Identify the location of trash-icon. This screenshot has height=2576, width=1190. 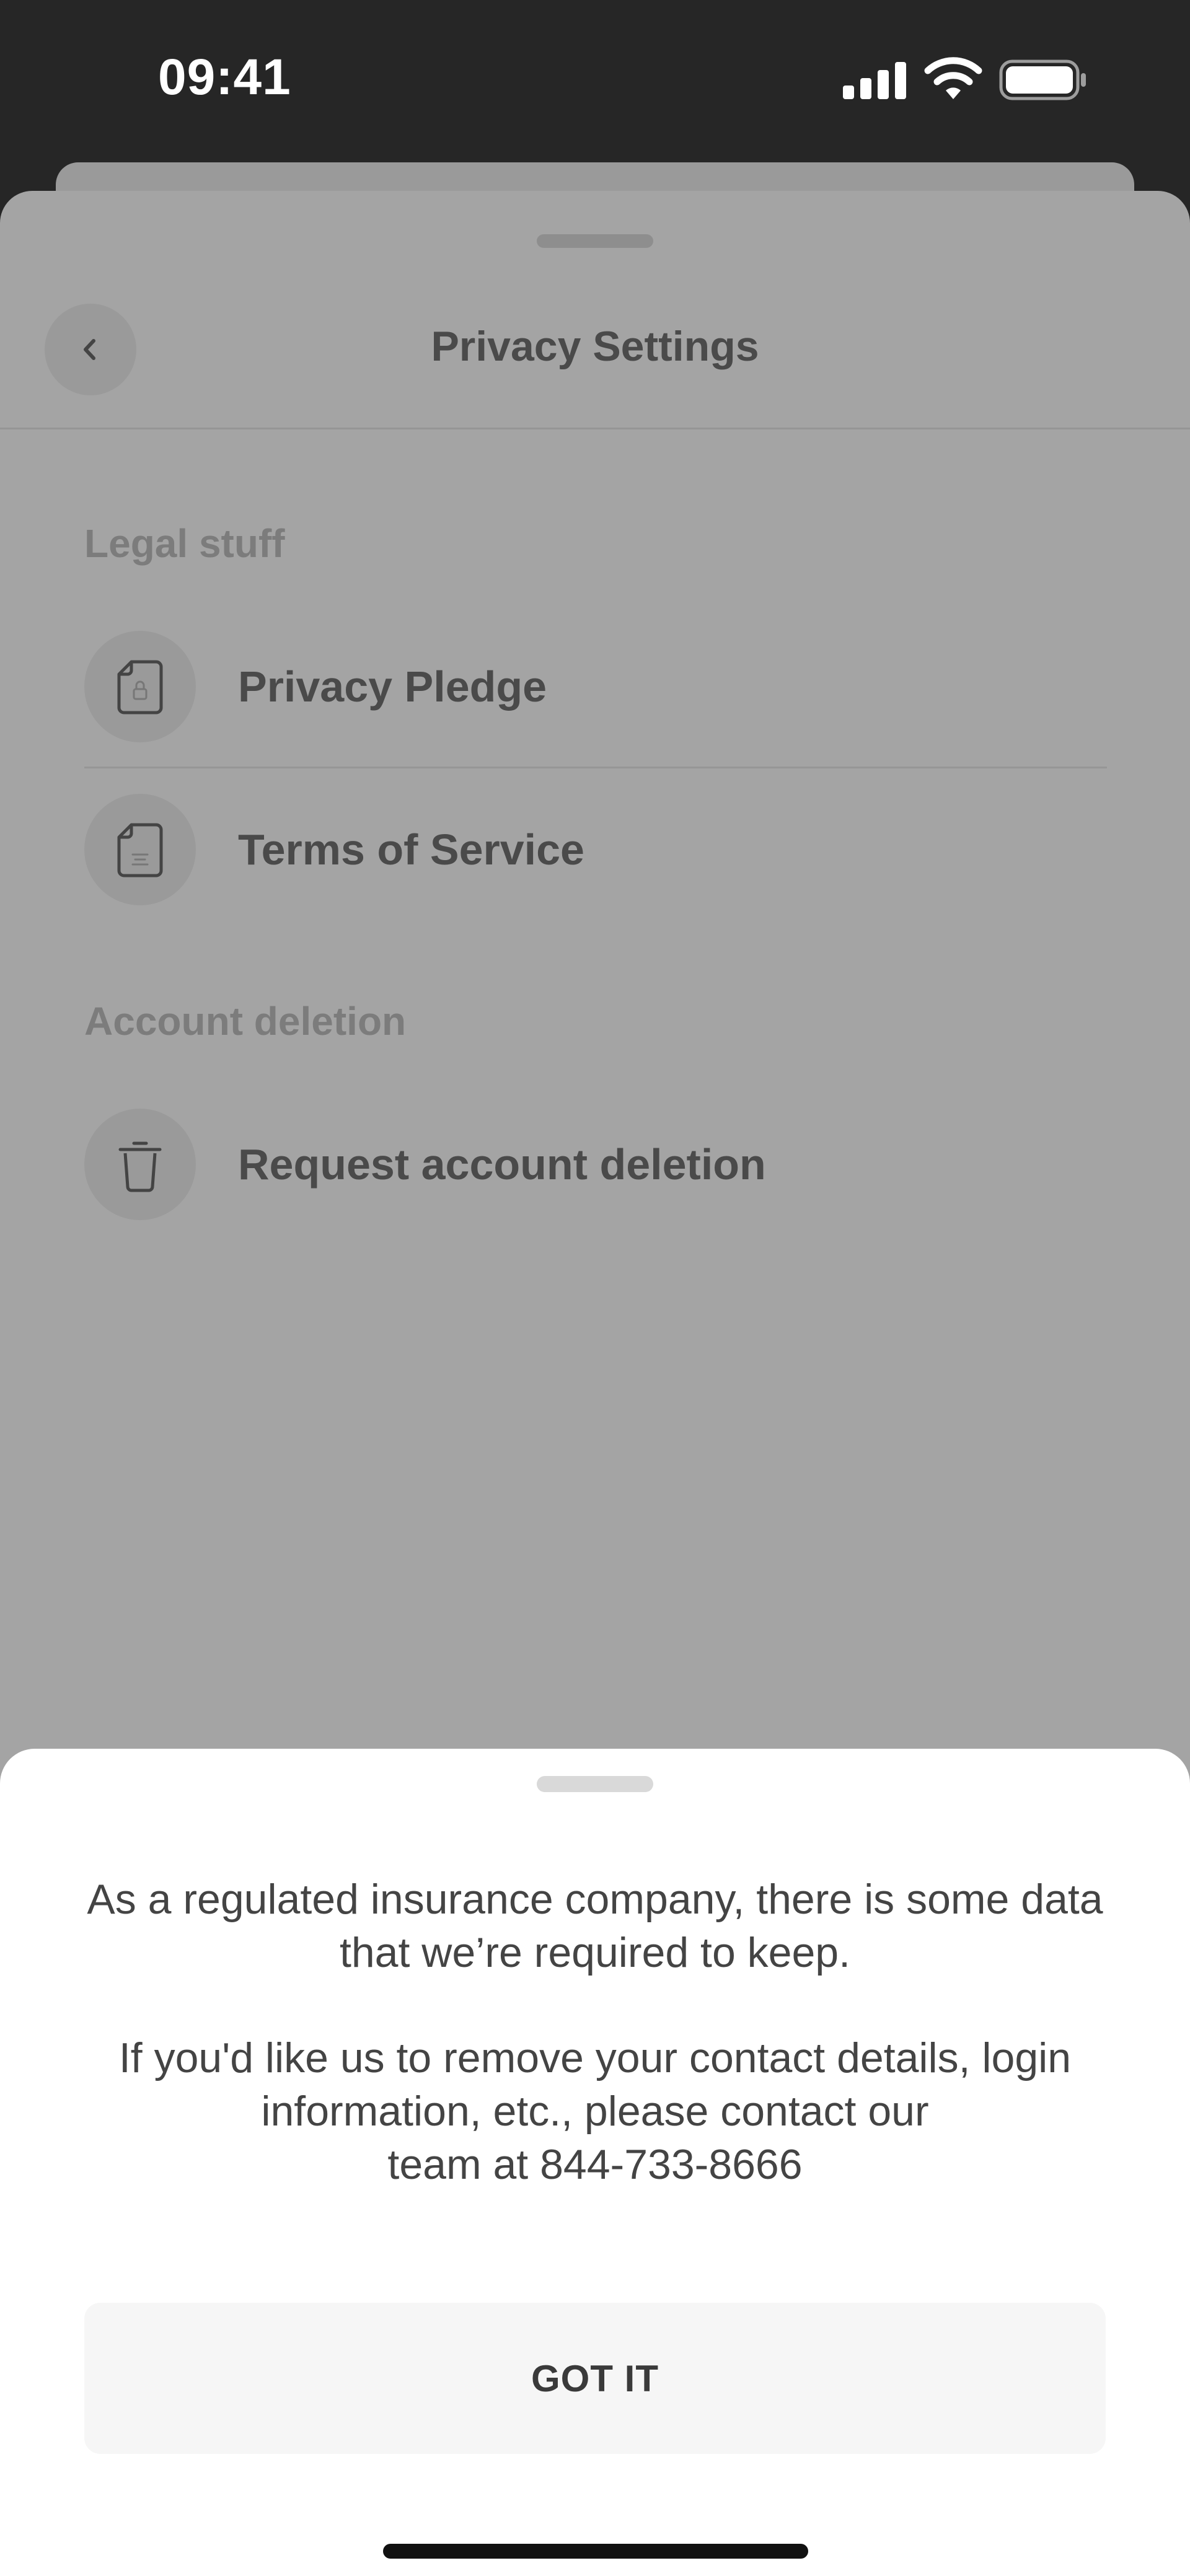
(140, 1167).